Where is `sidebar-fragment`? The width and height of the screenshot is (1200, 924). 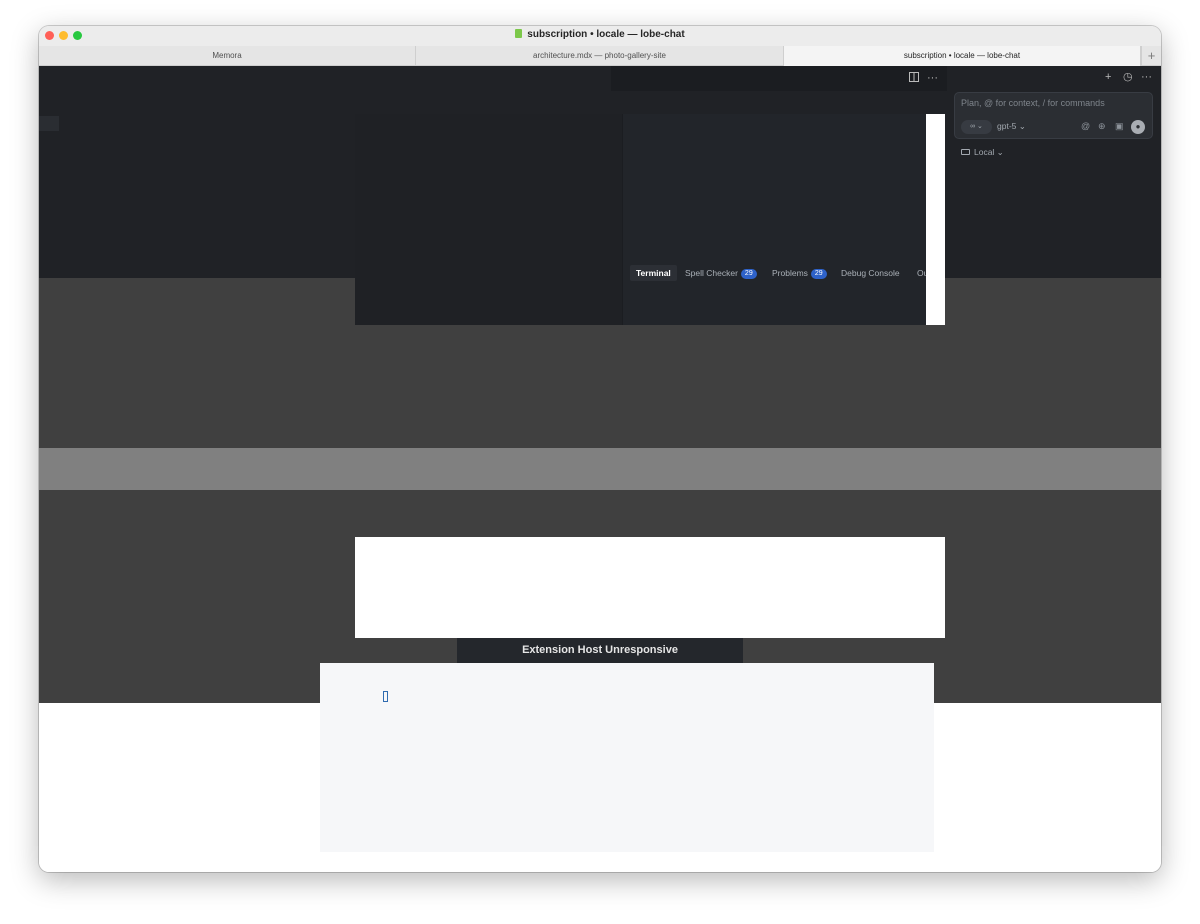 sidebar-fragment is located at coordinates (49, 123).